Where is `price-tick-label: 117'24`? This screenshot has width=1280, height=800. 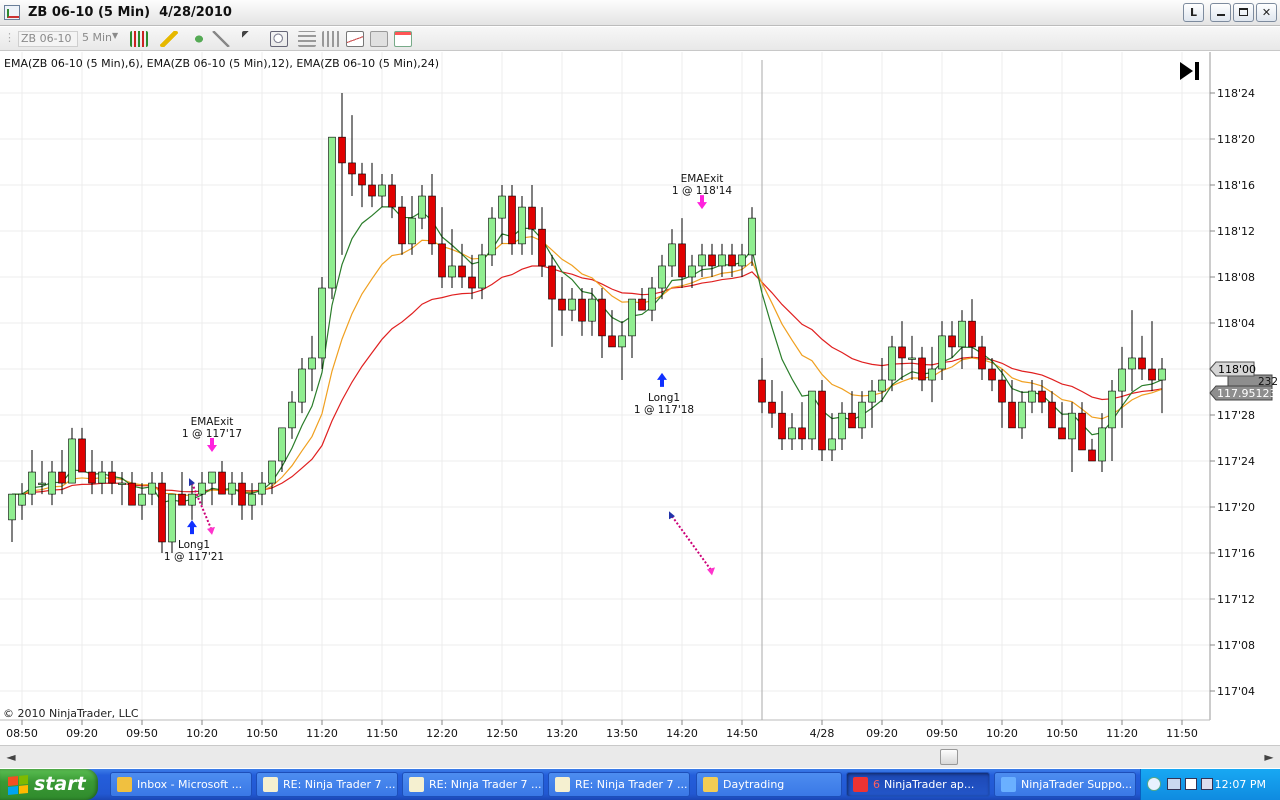
price-tick-label: 117'24 is located at coordinates (1236, 461).